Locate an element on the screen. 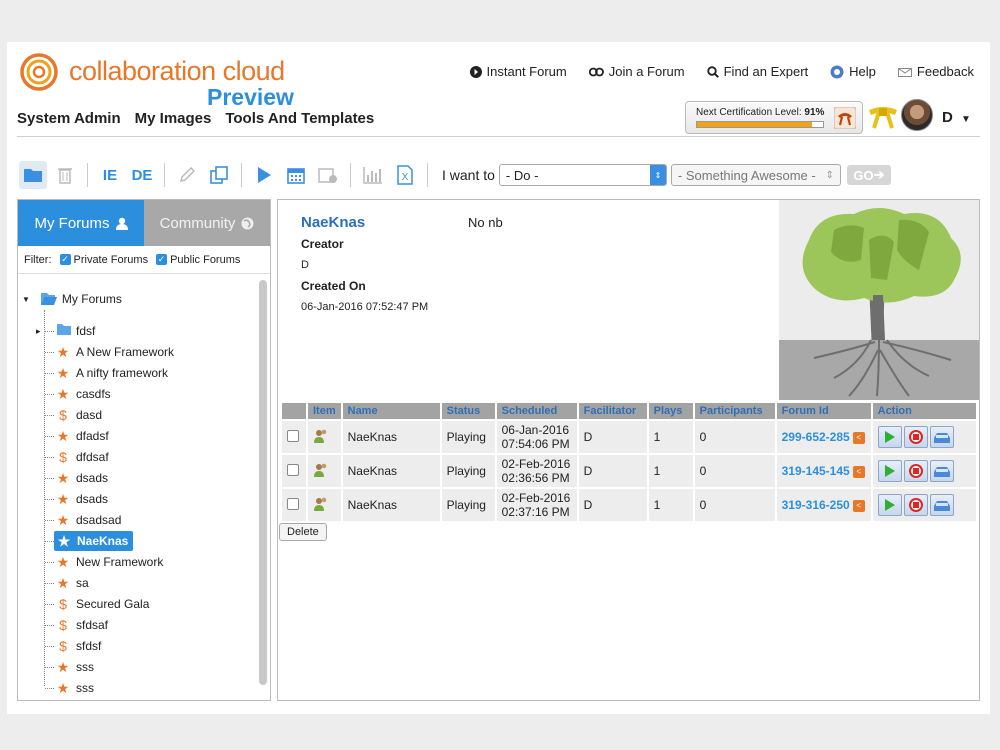 The height and width of the screenshot is (750, 1000). tree-root: ▼ My Forums is located at coordinates (72, 299).